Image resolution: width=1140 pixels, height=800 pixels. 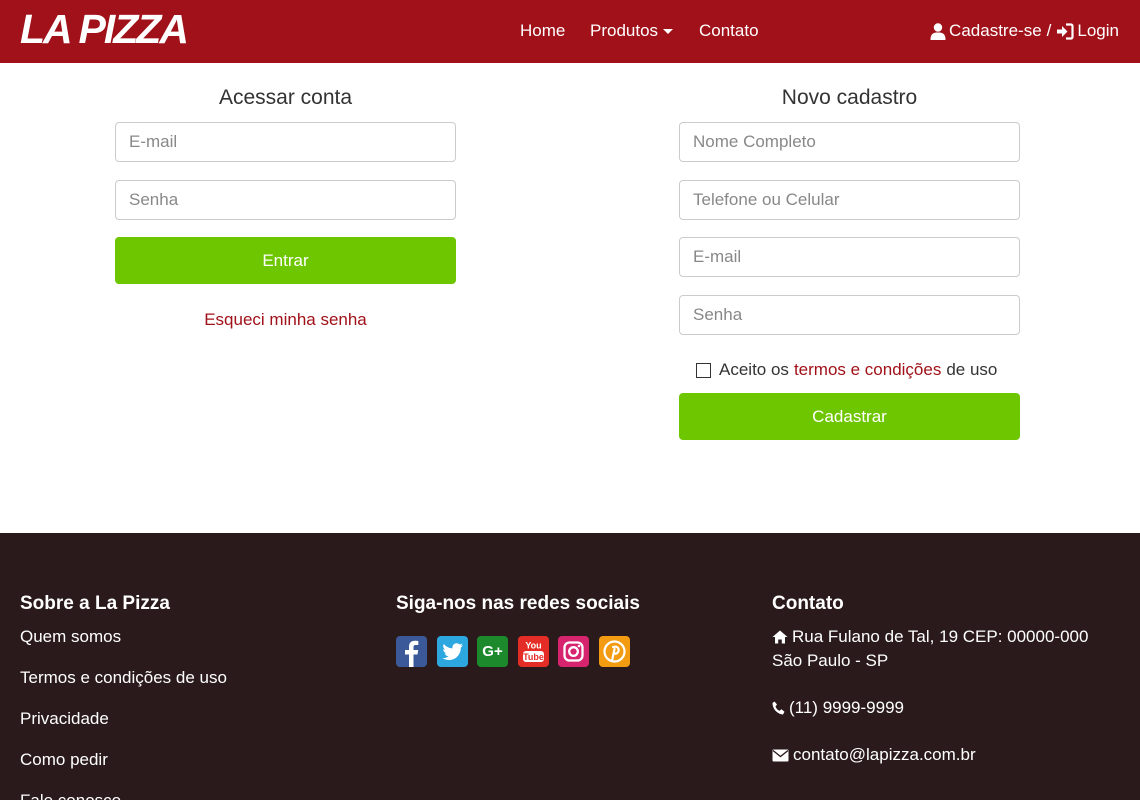 I want to click on contact-email: contato@lapizza.com.br, so click(x=874, y=755).